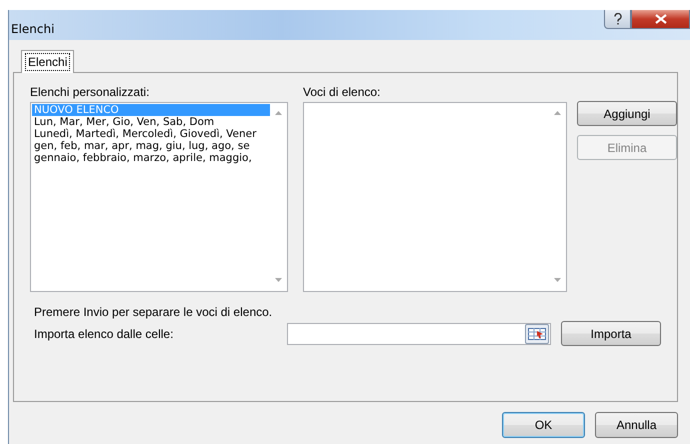  I want to click on close-button, so click(660, 19).